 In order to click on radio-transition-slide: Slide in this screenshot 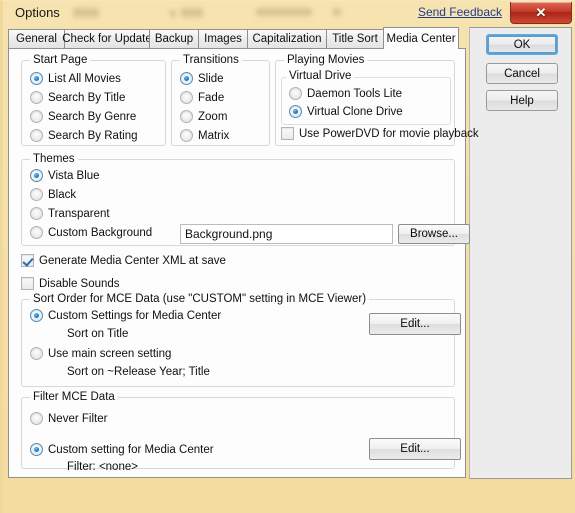, I will do `click(202, 78)`.